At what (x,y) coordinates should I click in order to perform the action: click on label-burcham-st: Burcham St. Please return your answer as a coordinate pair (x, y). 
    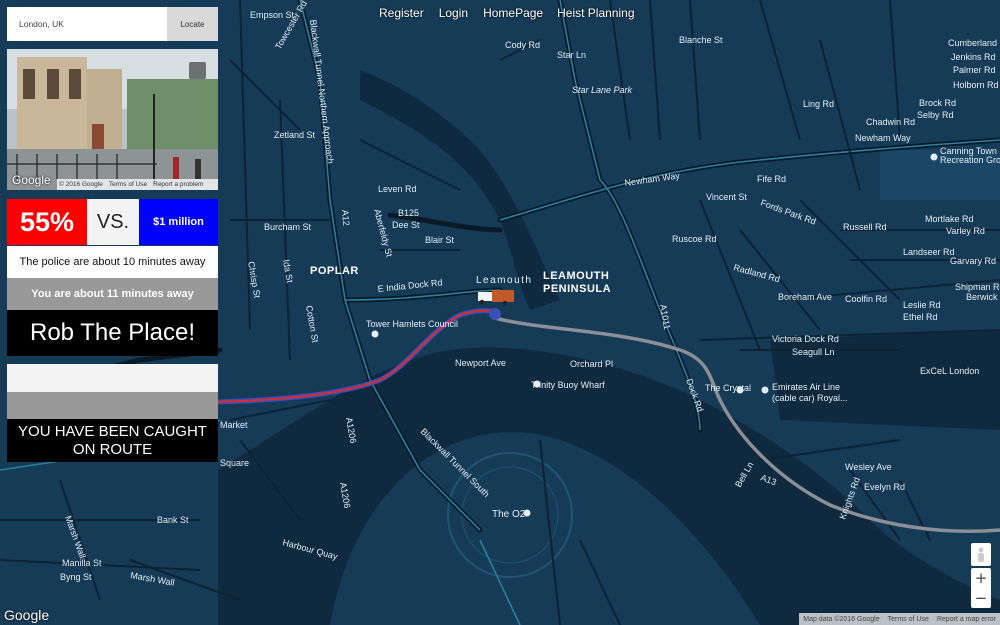
    Looking at the image, I should click on (288, 227).